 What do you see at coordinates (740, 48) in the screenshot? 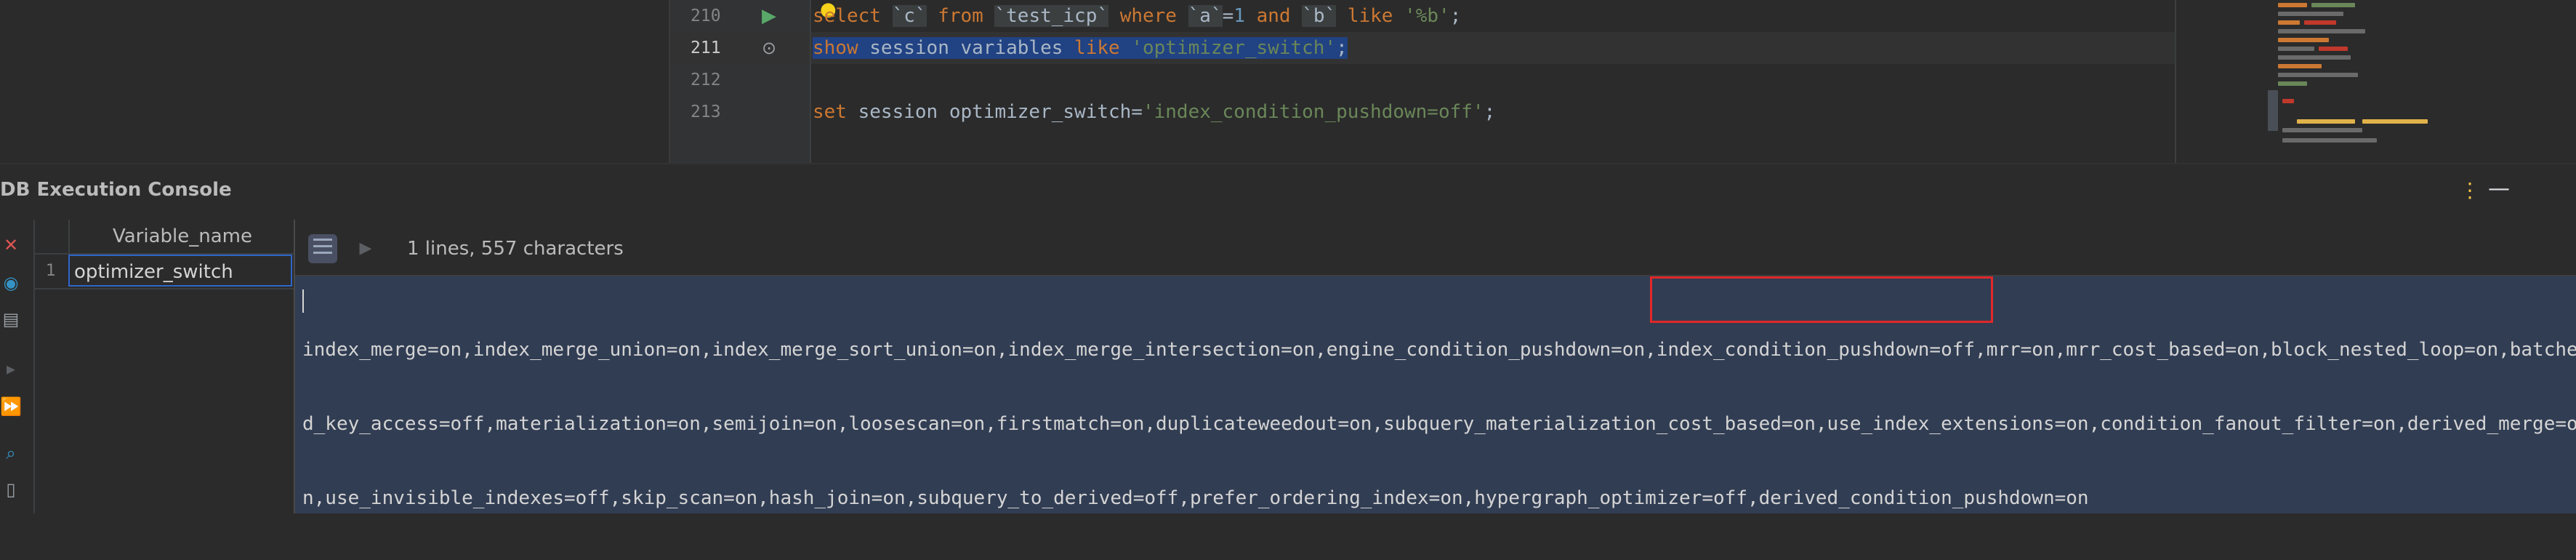
I see `gutter-row: 211 ⊙` at bounding box center [740, 48].